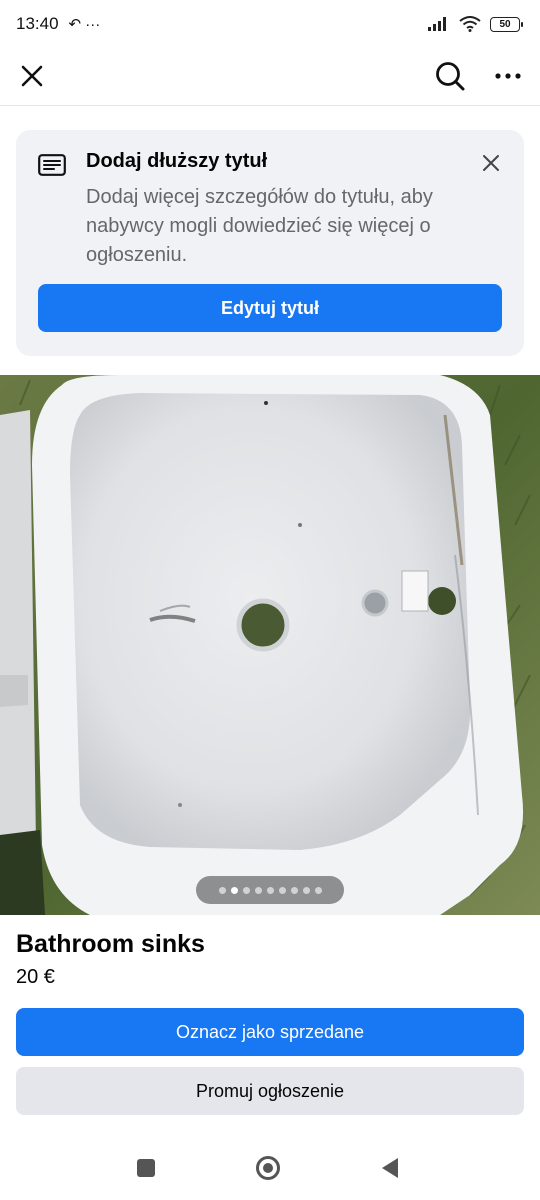  Describe the element at coordinates (270, 308) in the screenshot. I see `edit-title-button: Edytuj tytuł` at that location.